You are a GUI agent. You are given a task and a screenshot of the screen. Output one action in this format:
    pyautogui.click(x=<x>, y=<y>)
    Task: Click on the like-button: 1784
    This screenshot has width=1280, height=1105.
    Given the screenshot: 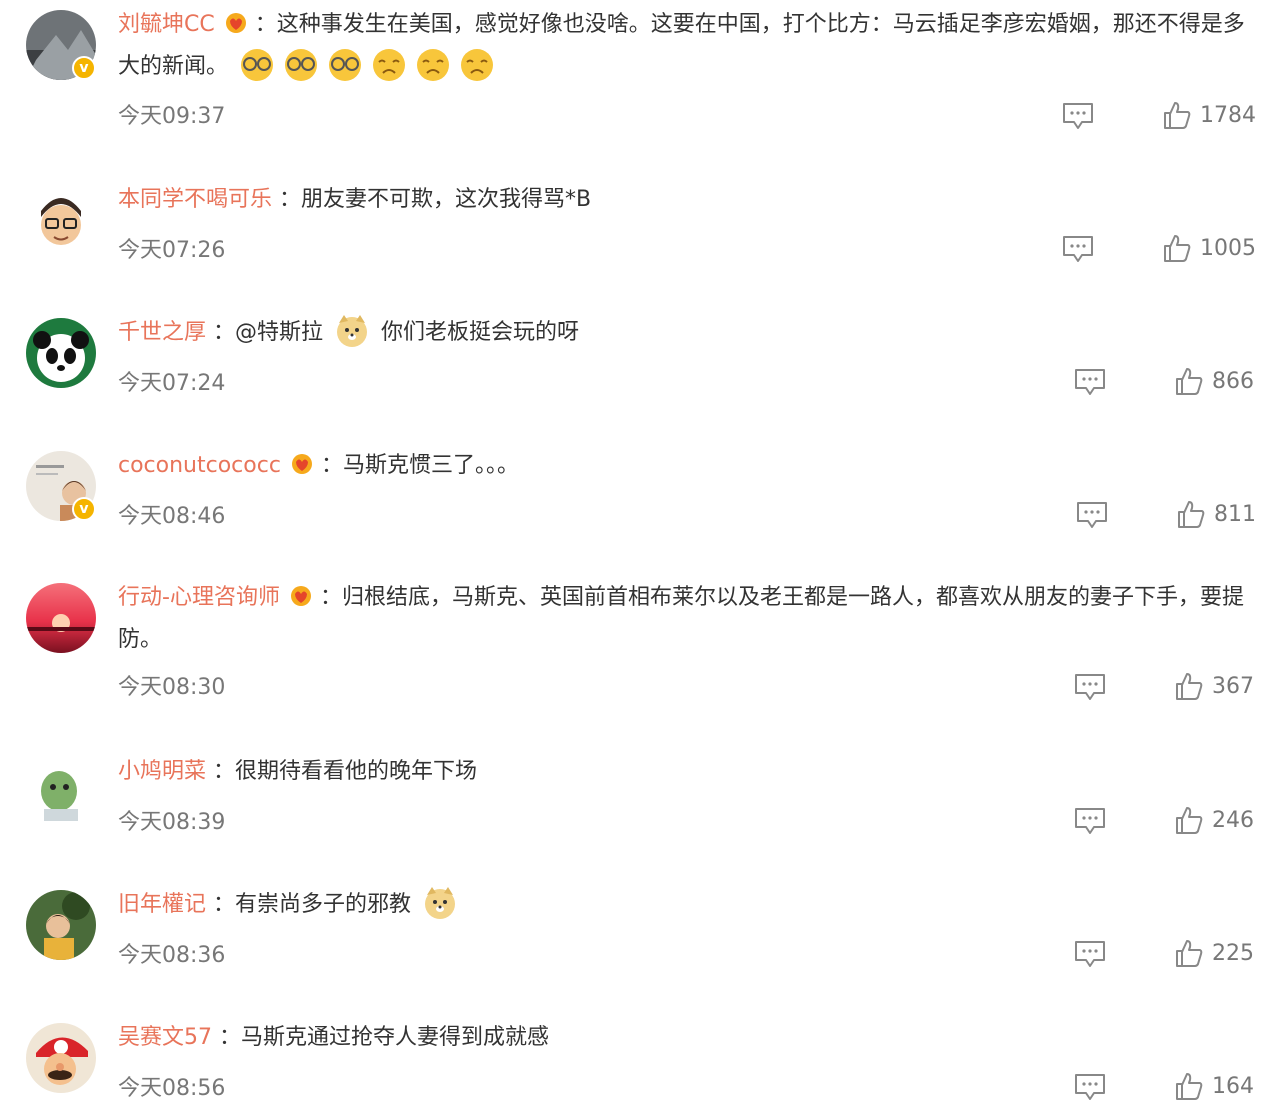 What is the action you would take?
    pyautogui.click(x=1209, y=117)
    